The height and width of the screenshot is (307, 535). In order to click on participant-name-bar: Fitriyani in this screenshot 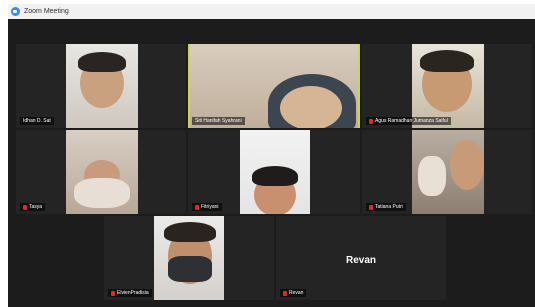, I will do `click(207, 207)`.